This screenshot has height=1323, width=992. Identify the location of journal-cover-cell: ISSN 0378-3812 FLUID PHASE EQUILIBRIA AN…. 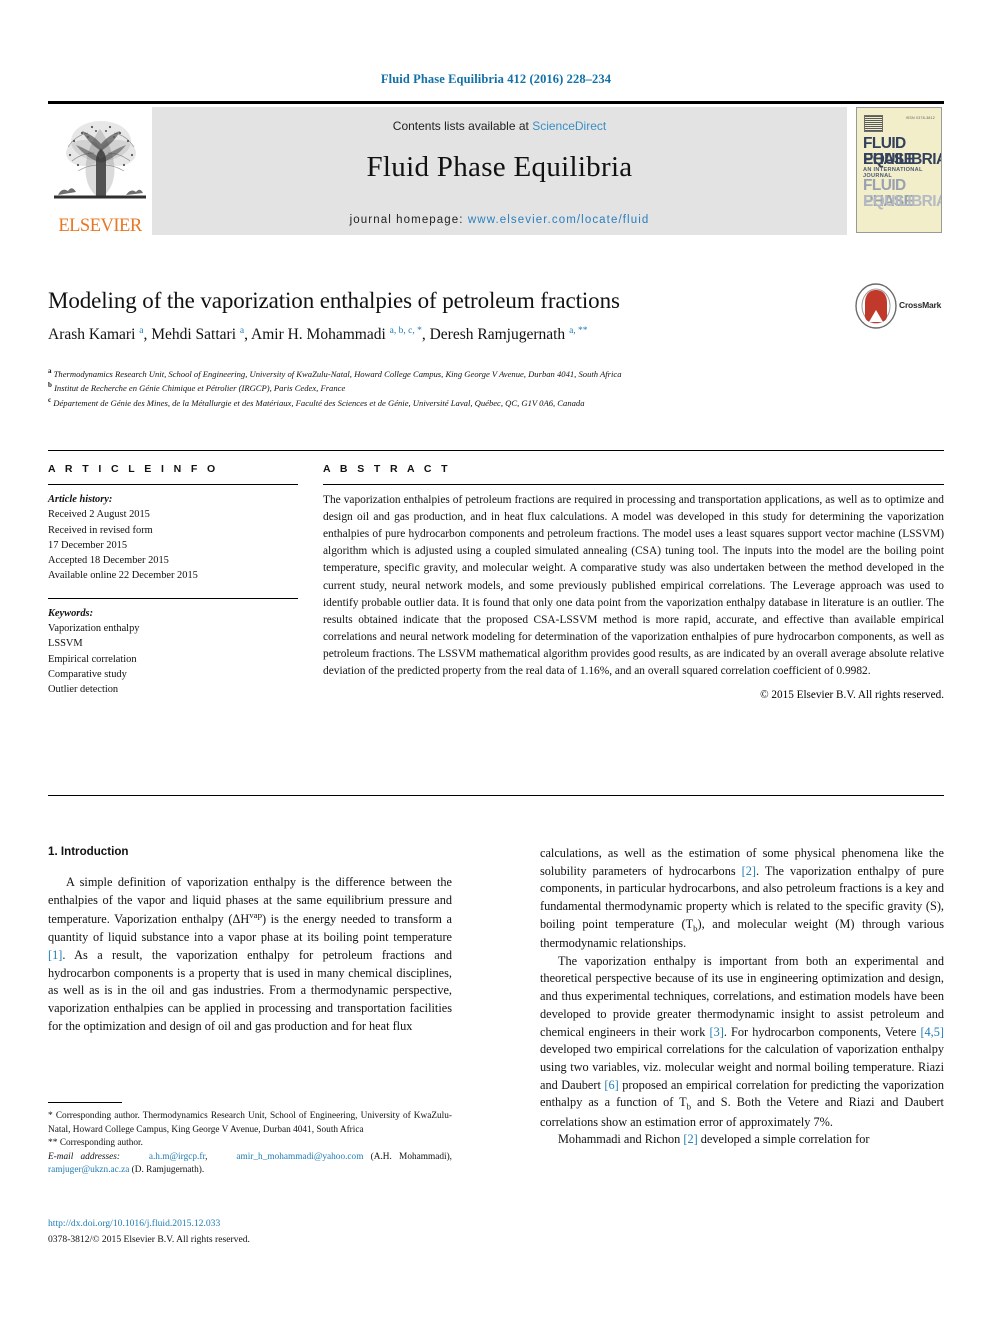
(900, 171).